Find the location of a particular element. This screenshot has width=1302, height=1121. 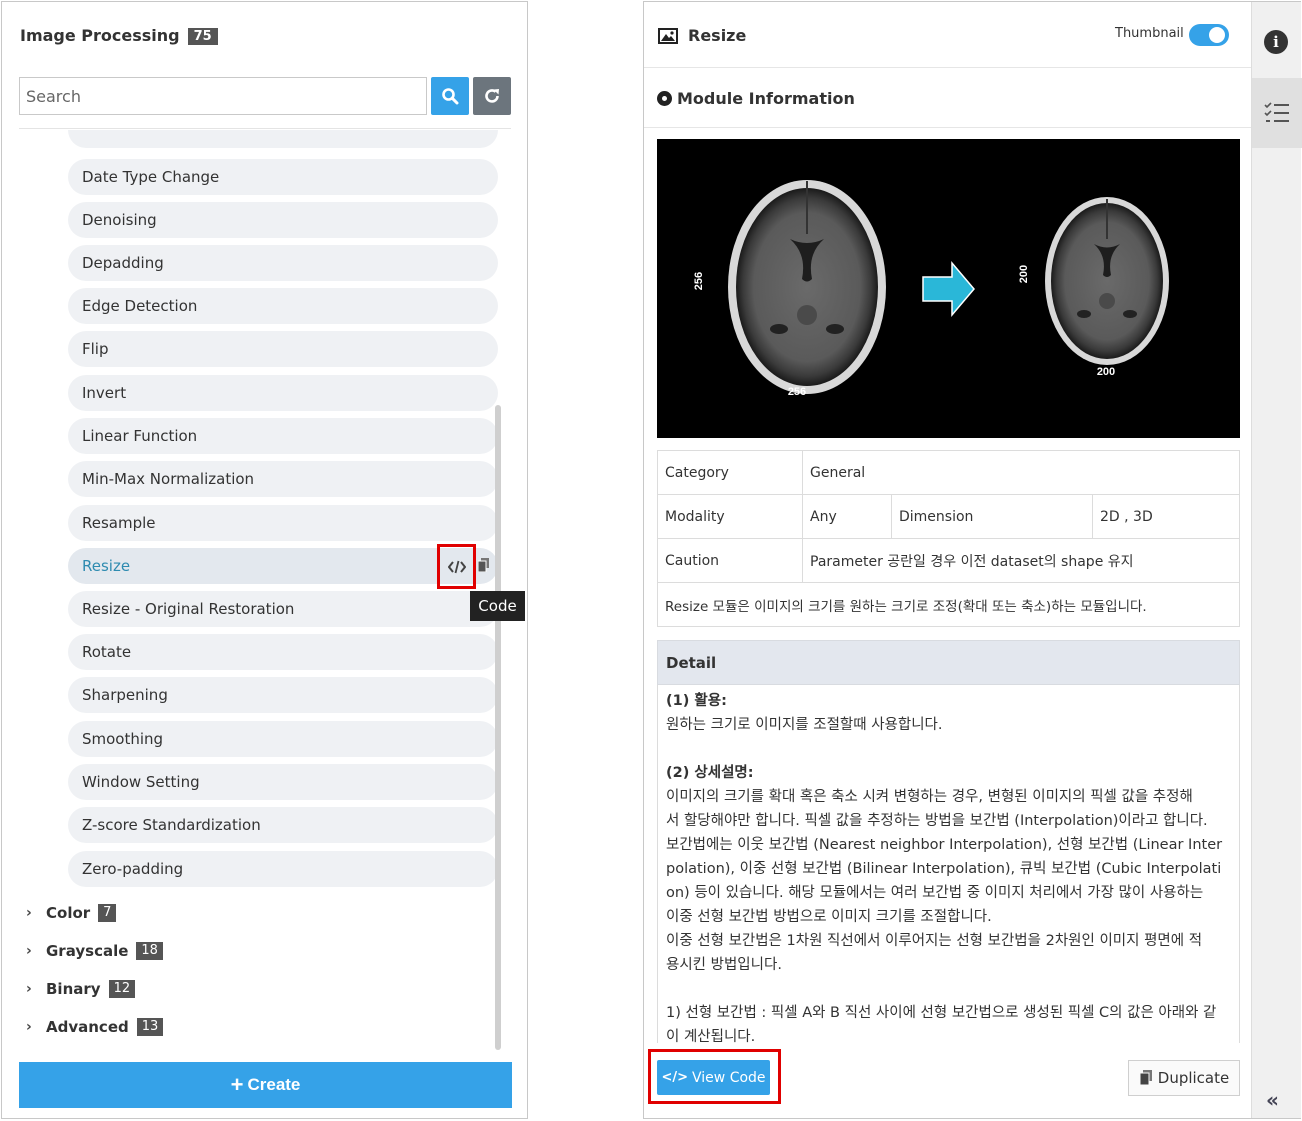

height-label-original: 256 is located at coordinates (699, 281).